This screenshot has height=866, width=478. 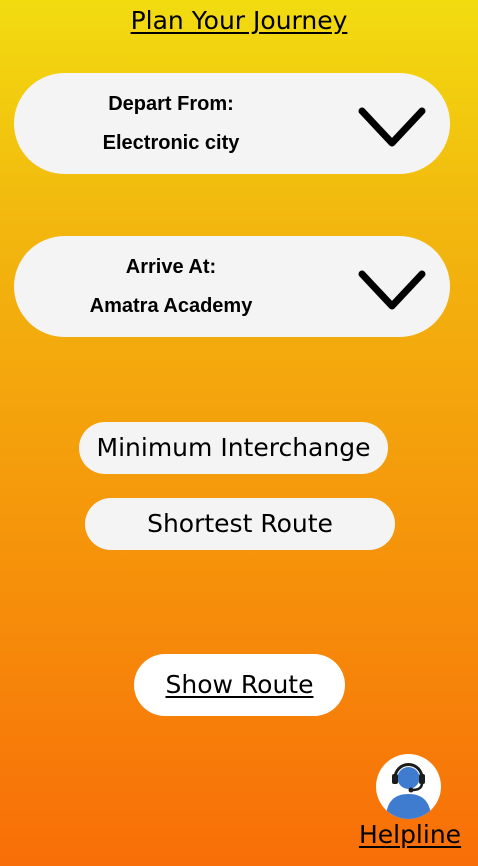 What do you see at coordinates (171, 104) in the screenshot?
I see `depart-from-label: Depart From:` at bounding box center [171, 104].